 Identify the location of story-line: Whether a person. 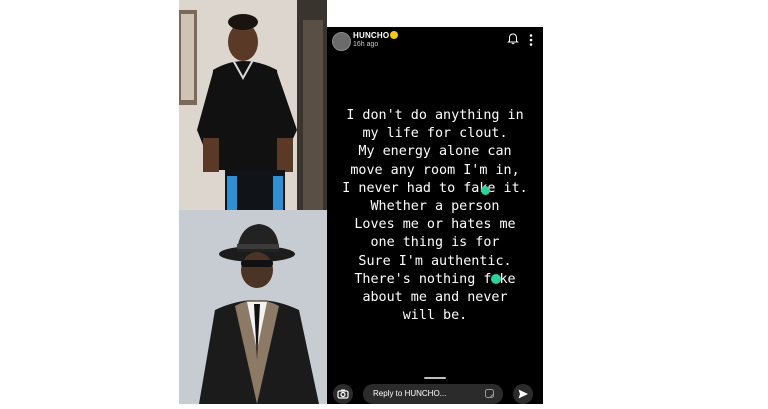
(435, 207).